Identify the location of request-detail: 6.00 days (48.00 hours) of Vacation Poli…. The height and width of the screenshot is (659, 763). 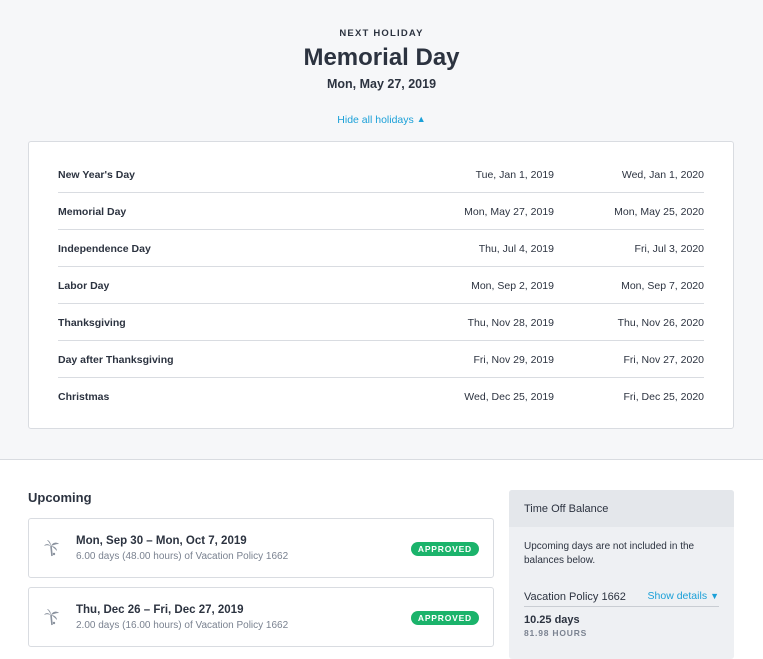
(182, 556).